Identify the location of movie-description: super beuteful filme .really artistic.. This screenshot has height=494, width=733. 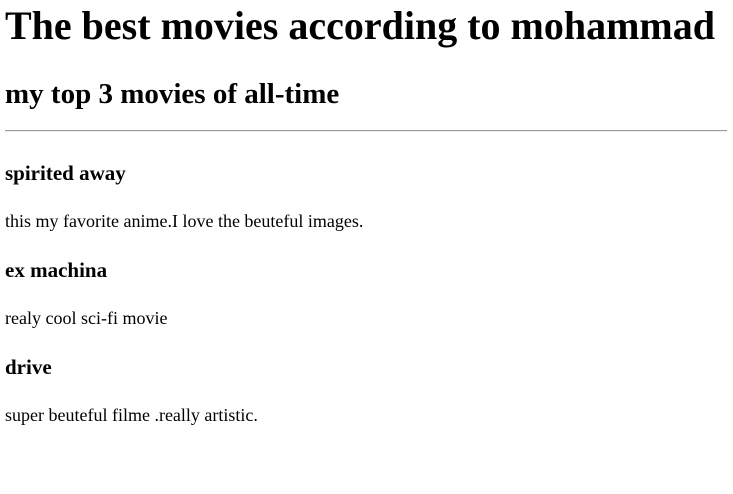
(131, 415).